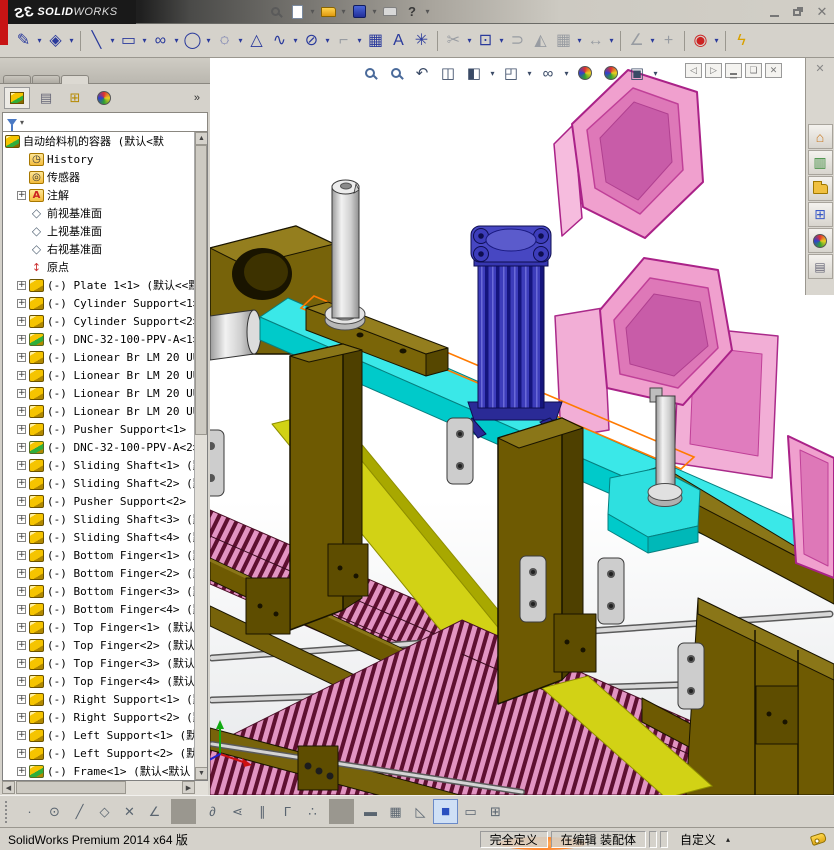  Describe the element at coordinates (595, 41) in the screenshot. I see `move-entities-button: ↔` at that location.